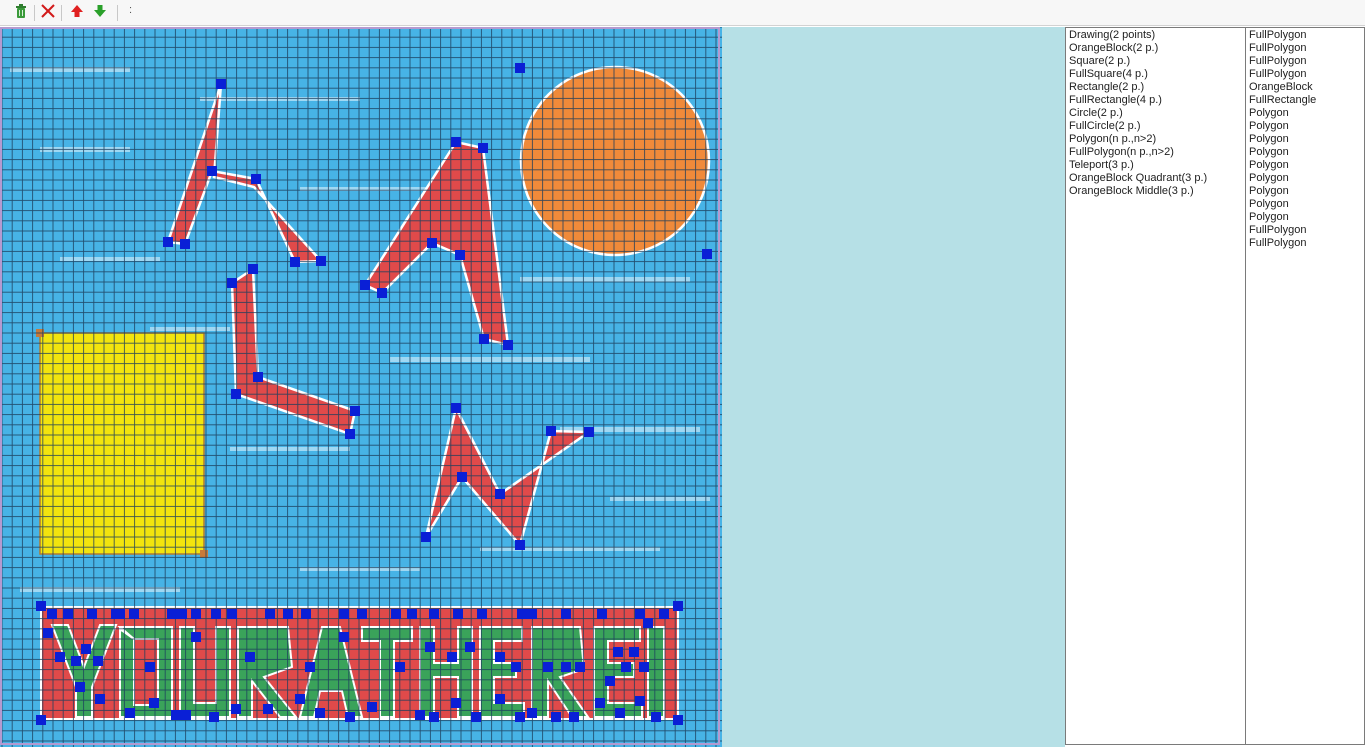  Describe the element at coordinates (1305, 87) in the screenshot. I see `shape-item: OrangeBlock` at that location.